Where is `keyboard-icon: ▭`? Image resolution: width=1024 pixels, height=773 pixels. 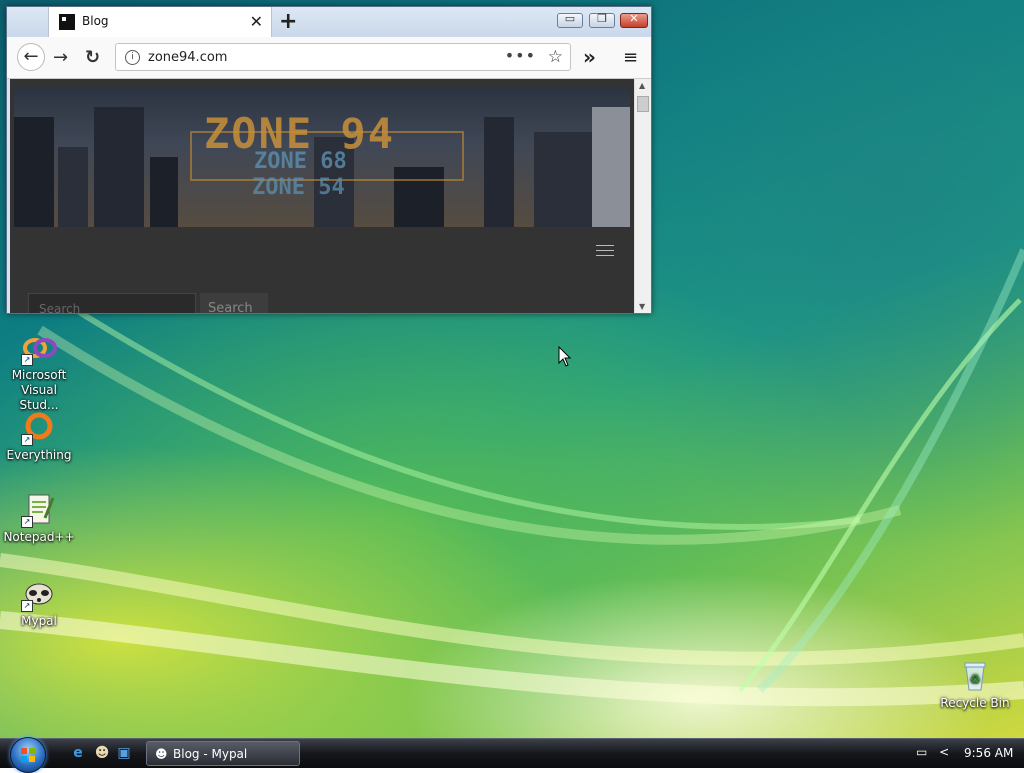
keyboard-icon: ▭ is located at coordinates (921, 752).